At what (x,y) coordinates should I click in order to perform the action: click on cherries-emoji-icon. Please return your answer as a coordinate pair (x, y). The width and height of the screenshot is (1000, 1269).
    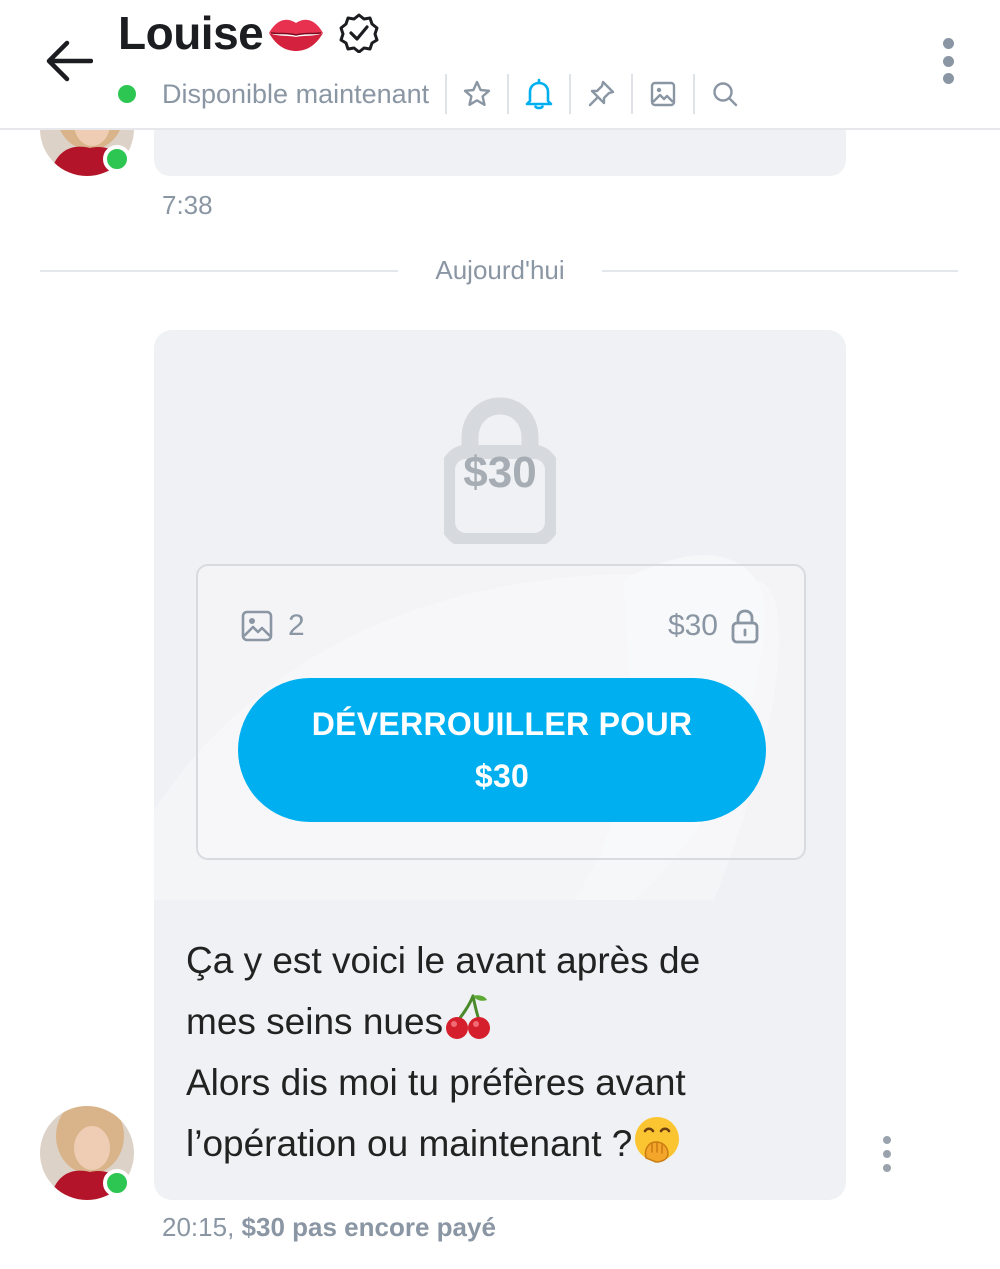
    Looking at the image, I should click on (468, 1016).